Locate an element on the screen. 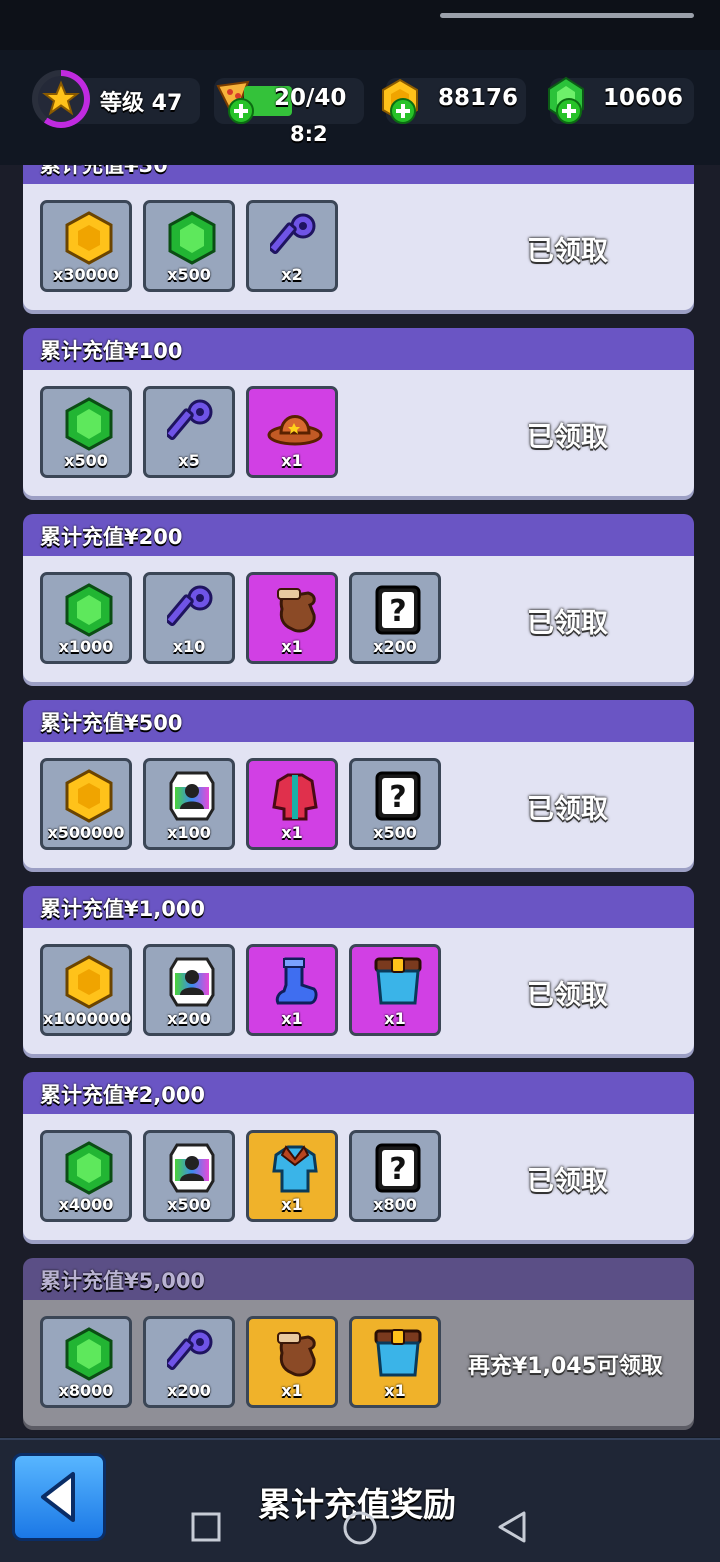 This screenshot has width=720, height=1562. reward-count: x800 is located at coordinates (395, 1204).